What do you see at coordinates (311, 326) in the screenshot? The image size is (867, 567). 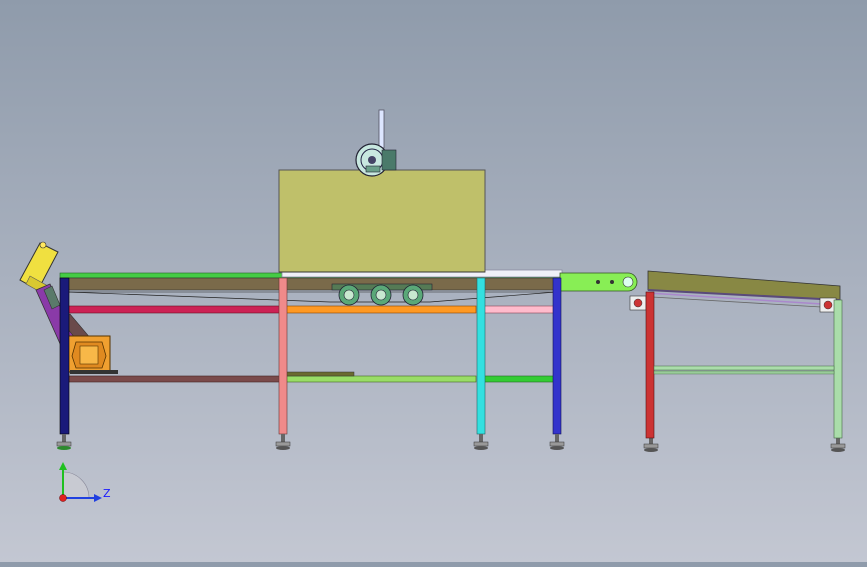 I see `main-conveyor-rails` at bounding box center [311, 326].